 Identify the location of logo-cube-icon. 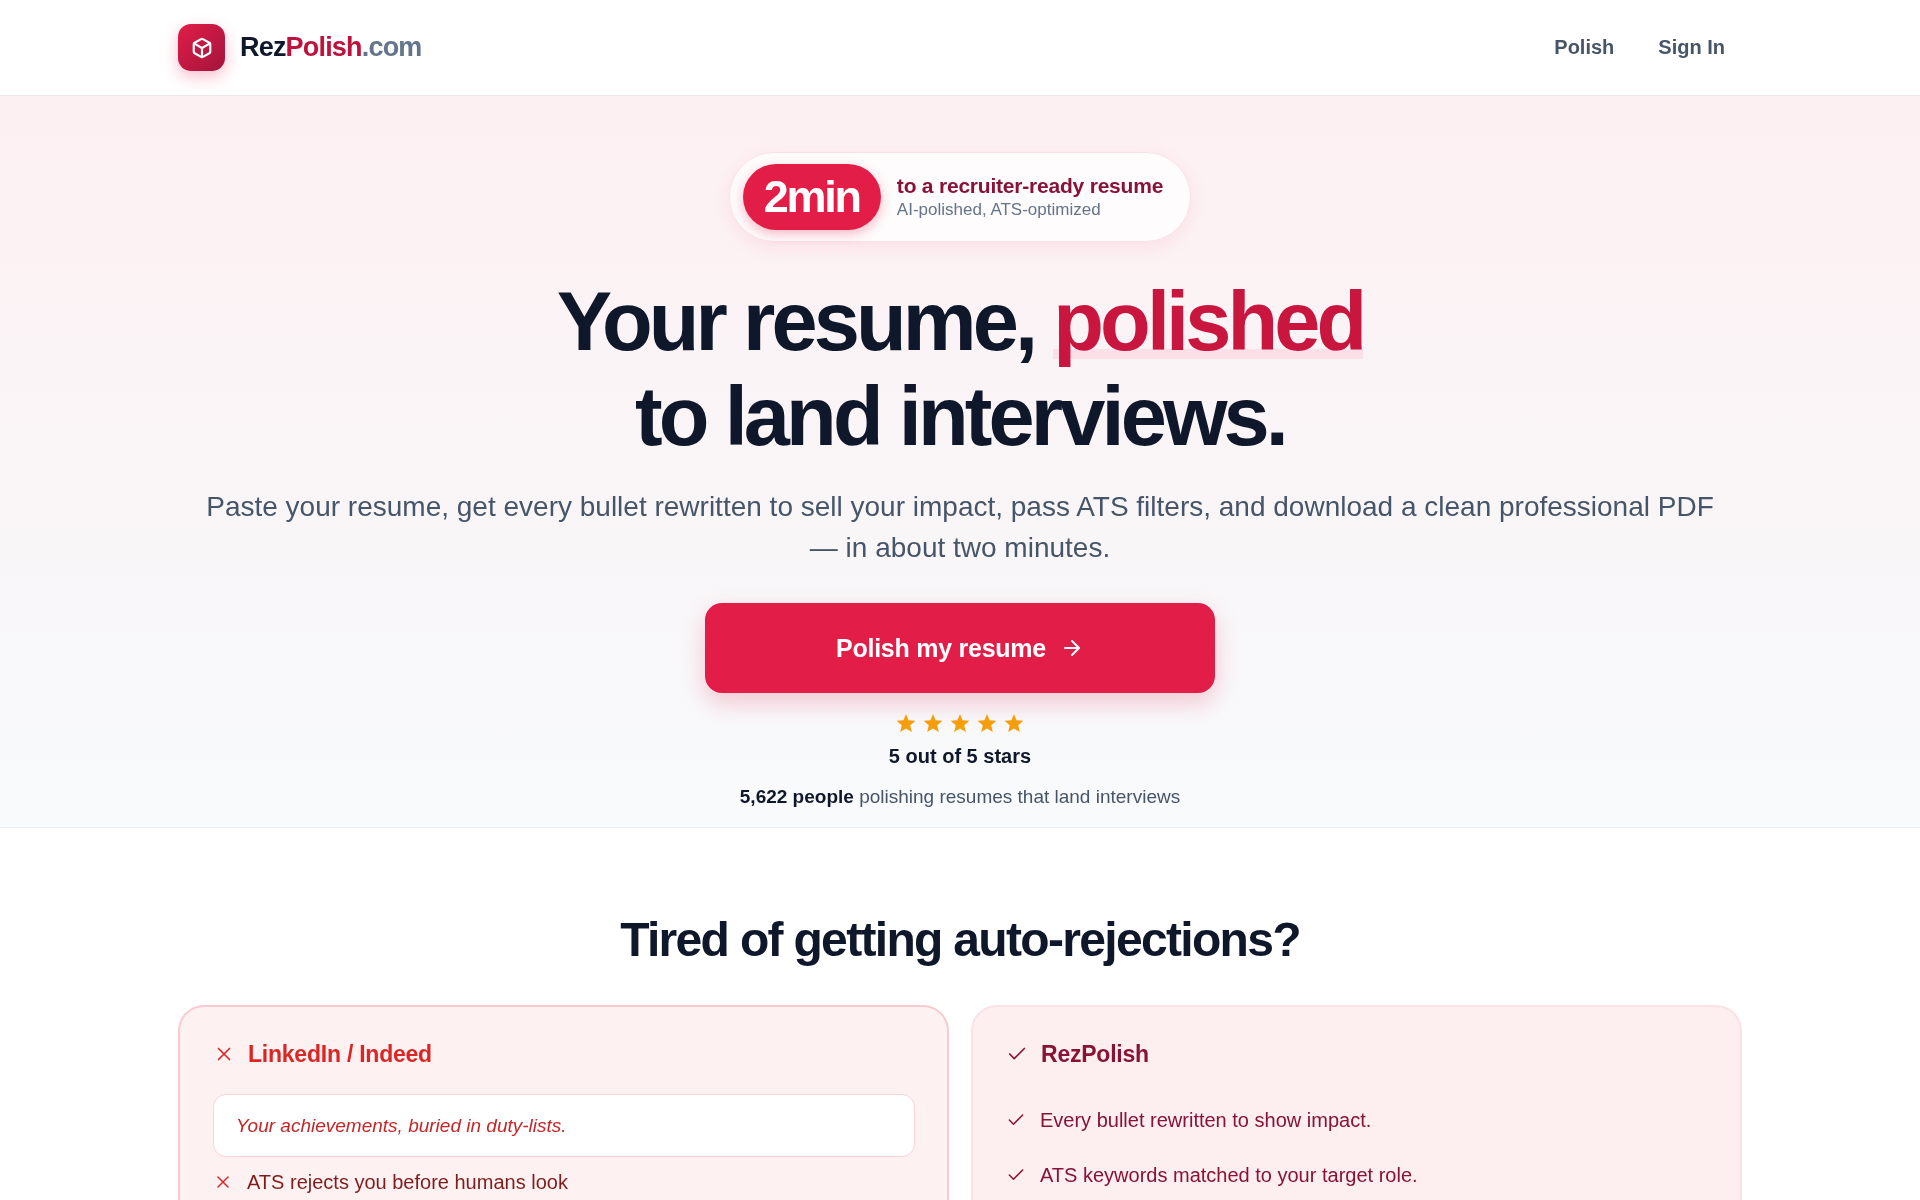
(201, 47).